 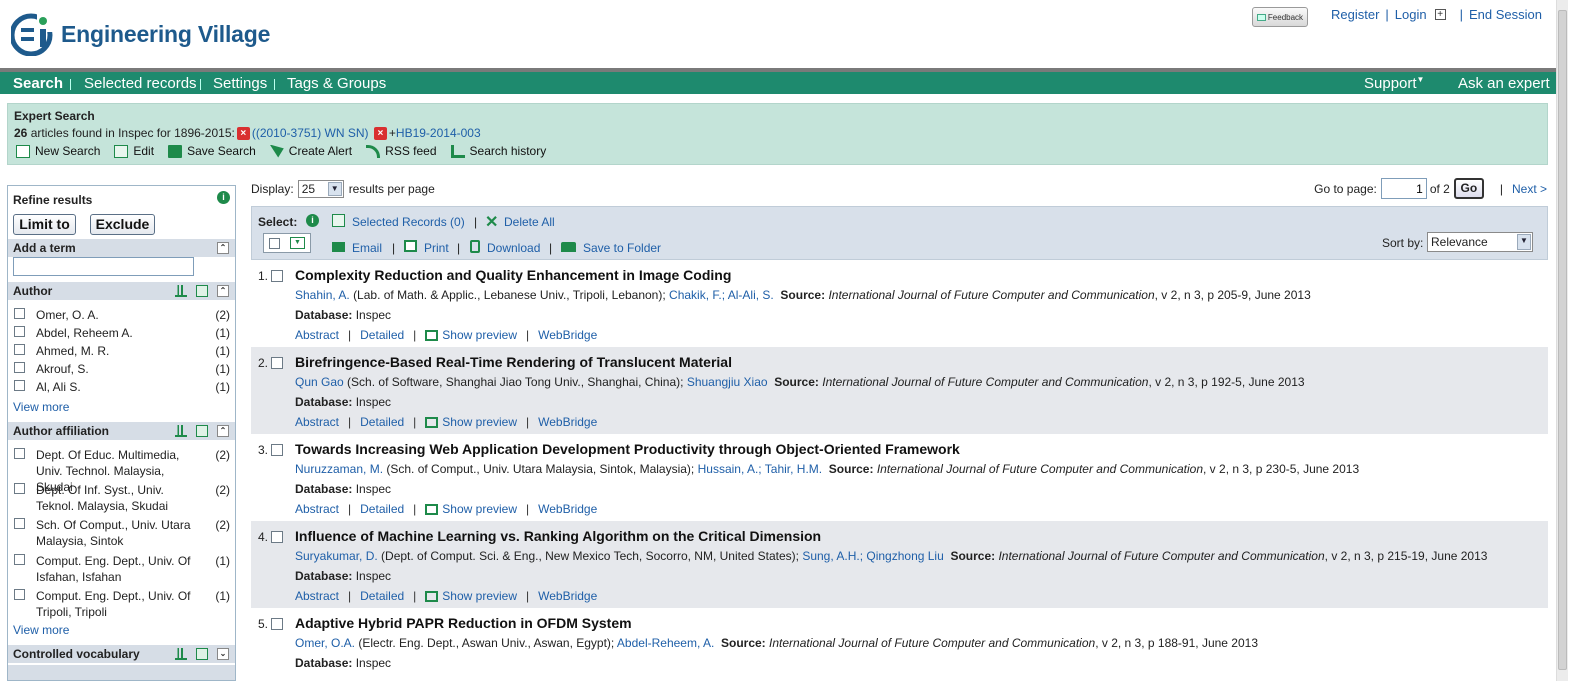 I want to click on author-link: Al-Ali, S., so click(x=751, y=295).